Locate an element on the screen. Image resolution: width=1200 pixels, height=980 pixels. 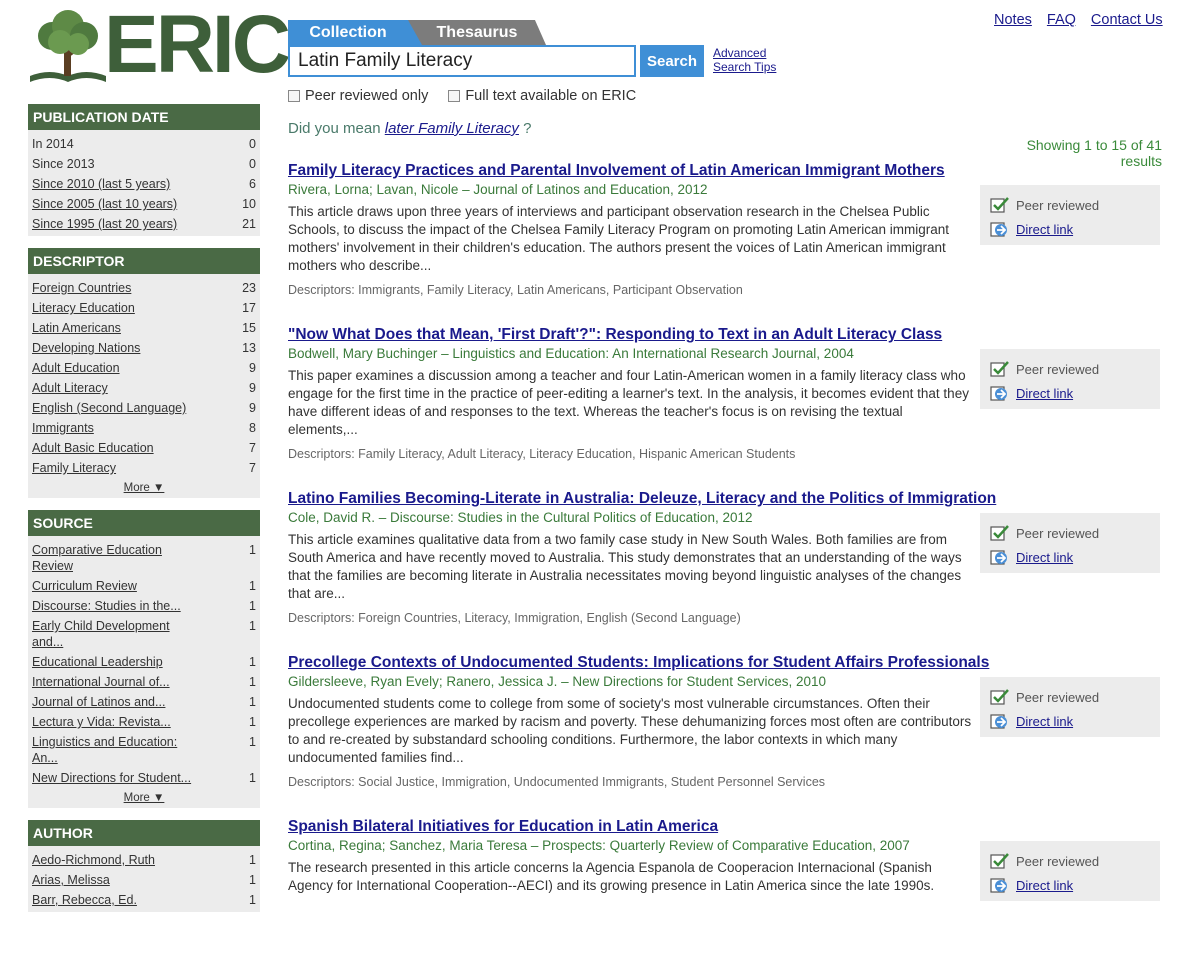
eric-logo: ERIC is located at coordinates (159, 45).